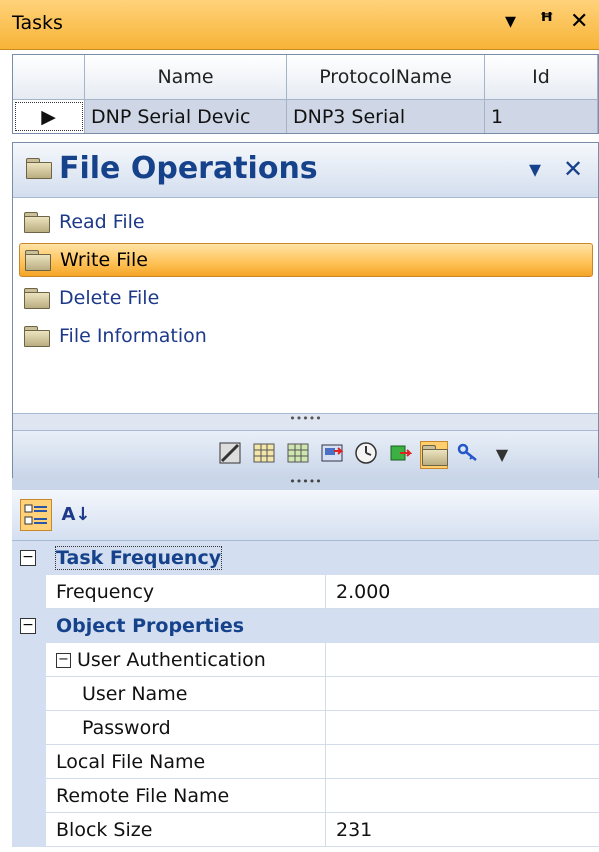  I want to click on window-menu-dropdown-icon: ▾, so click(510, 21).